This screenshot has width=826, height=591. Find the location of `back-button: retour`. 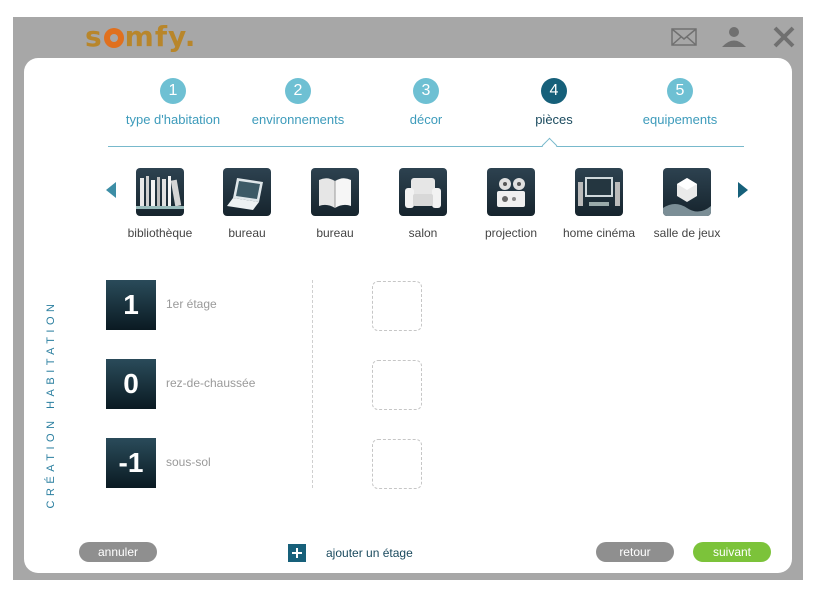

back-button: retour is located at coordinates (635, 552).